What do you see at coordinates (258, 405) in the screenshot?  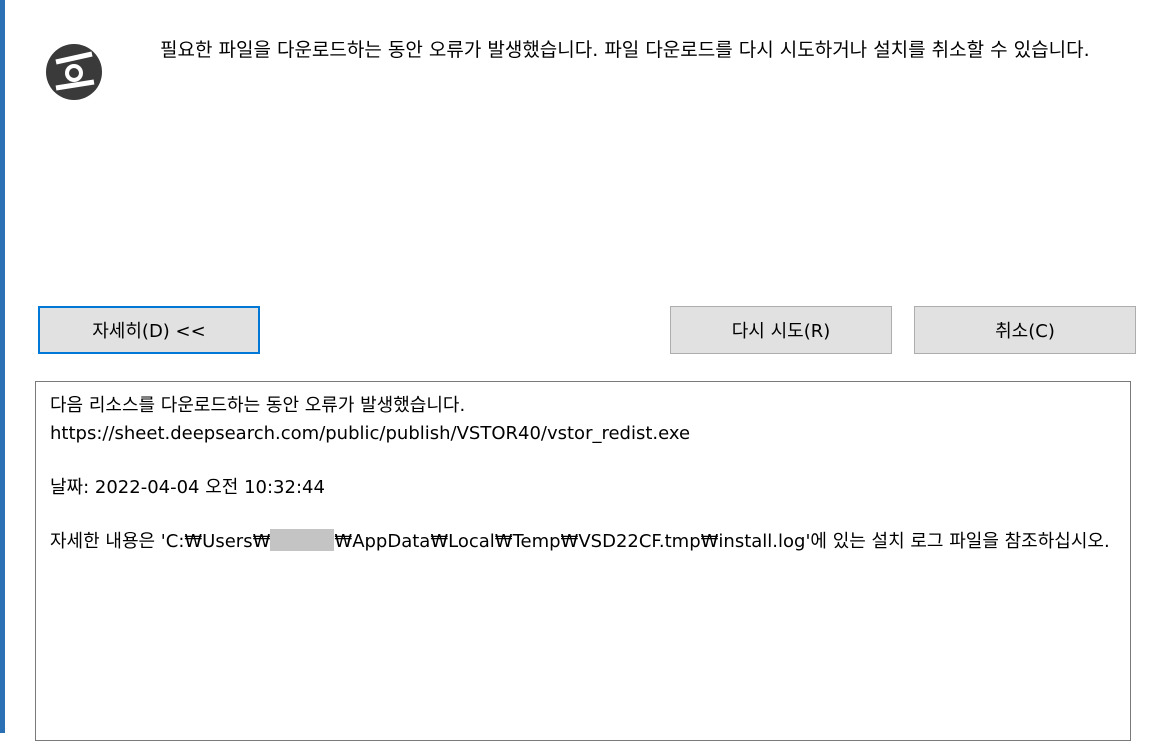 I see `details-error-line: 다음 리소스를 다운로드하는 동안 오류가 발생했습니다.` at bounding box center [258, 405].